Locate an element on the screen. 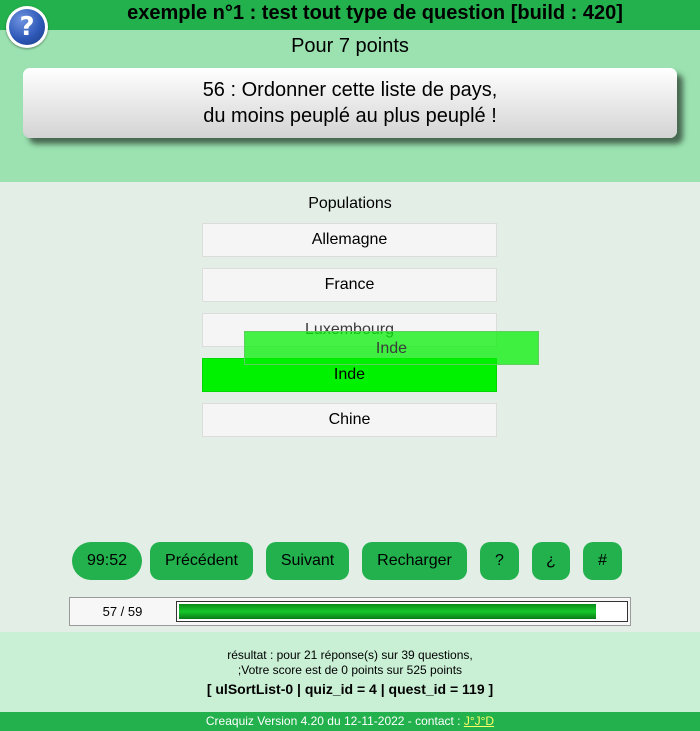 The height and width of the screenshot is (731, 700). question-text-line-2: du moins peuplé au plus peuplé ! is located at coordinates (350, 116).